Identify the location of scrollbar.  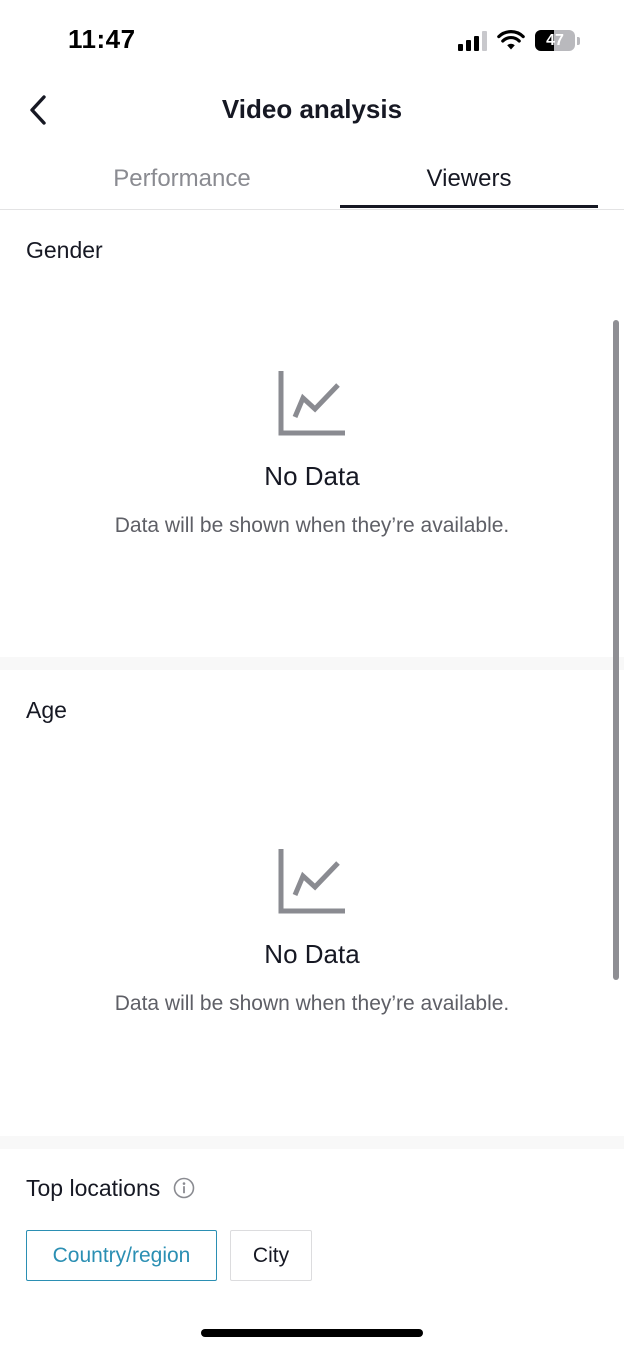
(616, 650).